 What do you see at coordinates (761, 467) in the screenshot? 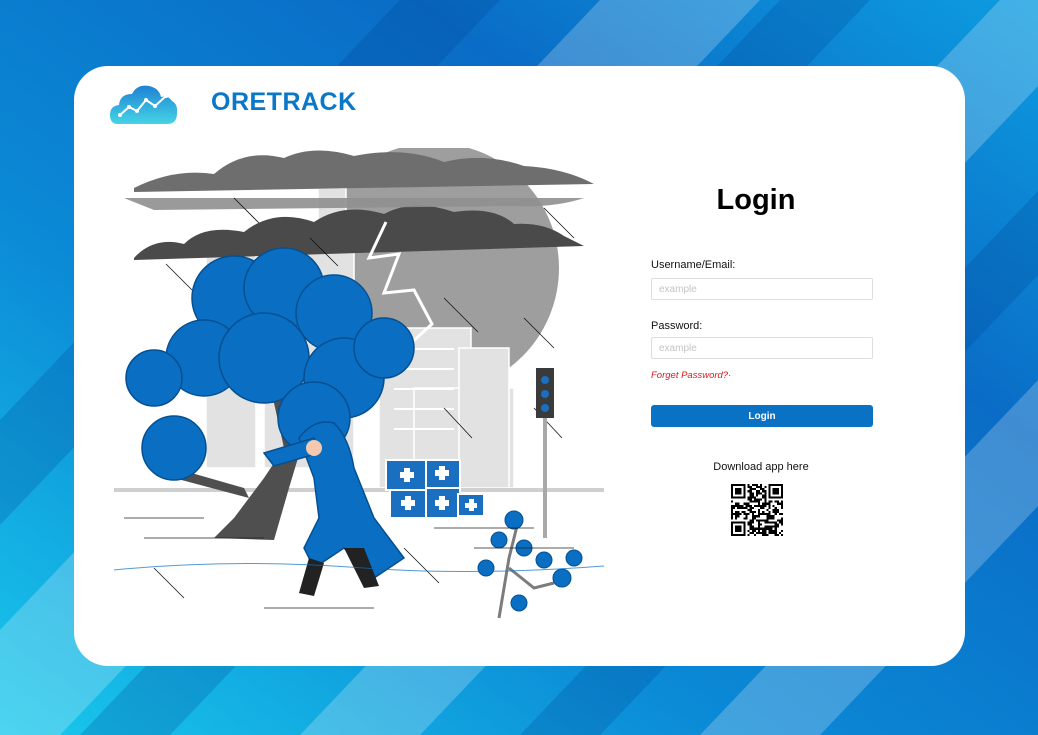
I see `download-app-label: Download app here` at bounding box center [761, 467].